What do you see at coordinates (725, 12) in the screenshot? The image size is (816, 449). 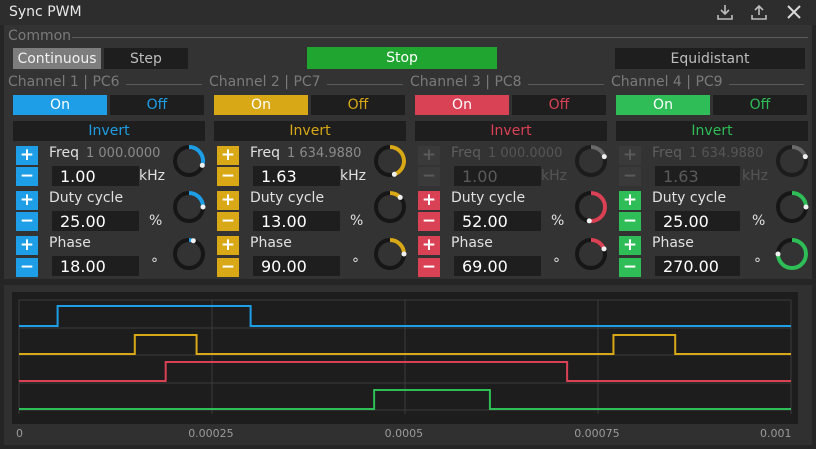 I see `download-icon` at bounding box center [725, 12].